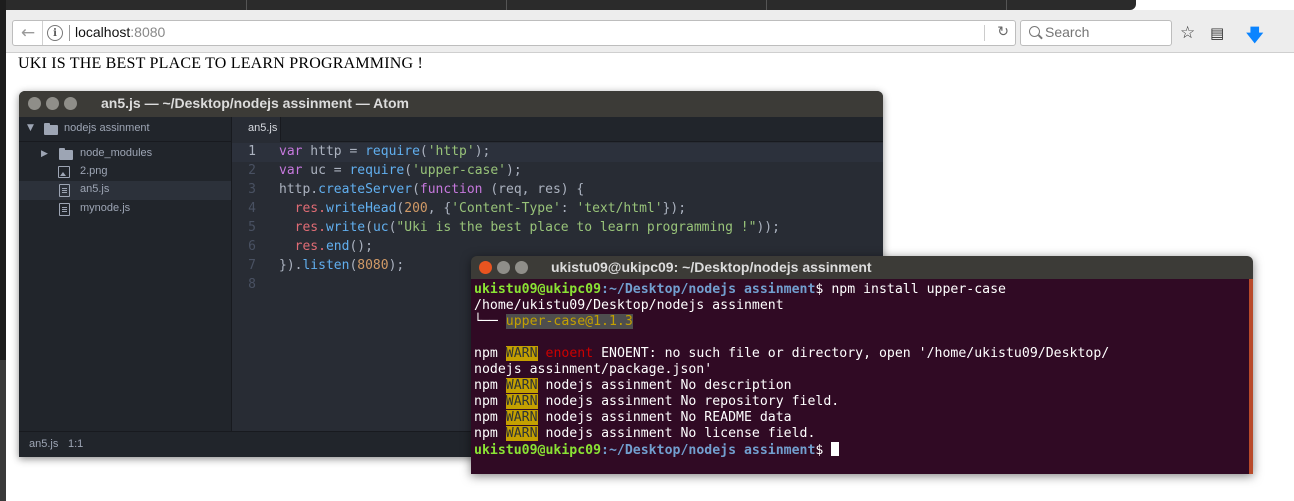 The height and width of the screenshot is (501, 1294). Describe the element at coordinates (116, 153) in the screenshot. I see `tree-item-label: node_modules` at that location.